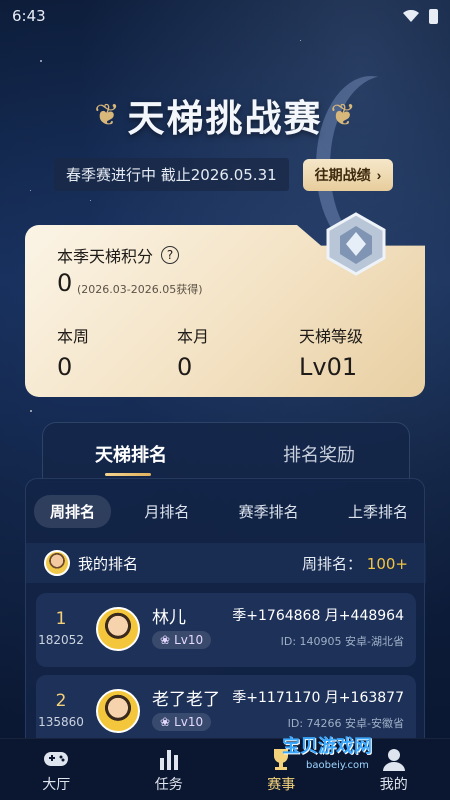  I want to click on nav-tasks-label: 任务, so click(168, 784).